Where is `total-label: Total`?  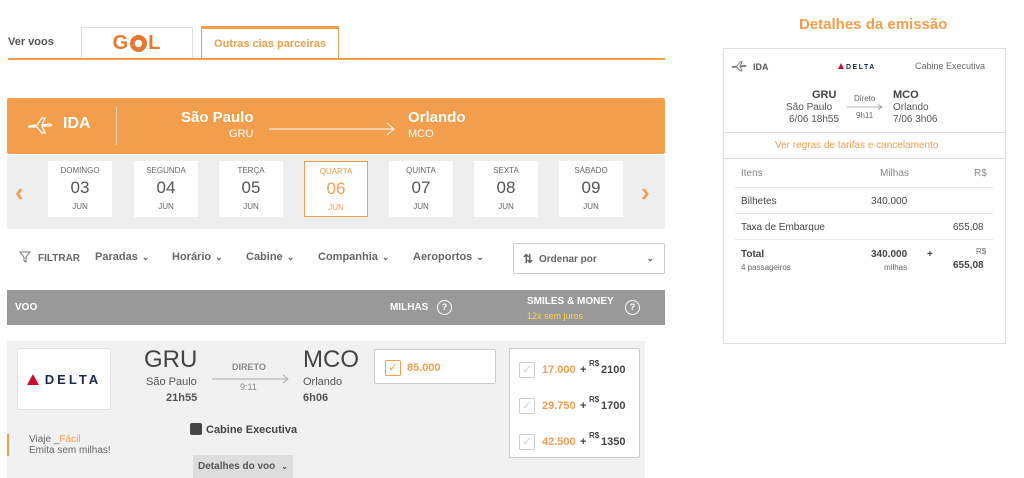 total-label: Total is located at coordinates (753, 254).